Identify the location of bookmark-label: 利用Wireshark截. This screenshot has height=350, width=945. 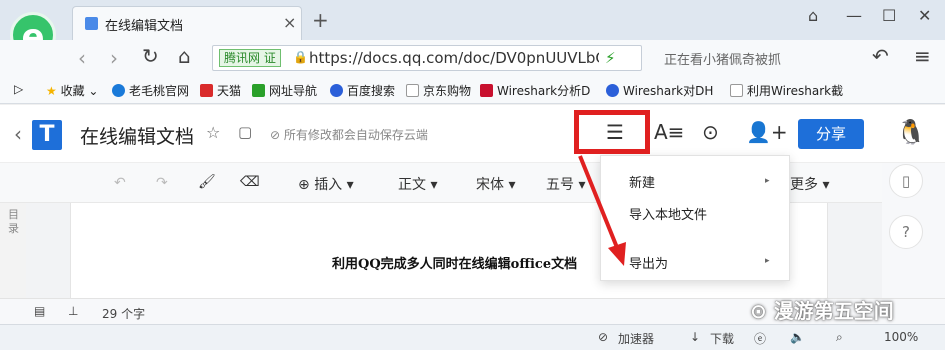
(795, 91).